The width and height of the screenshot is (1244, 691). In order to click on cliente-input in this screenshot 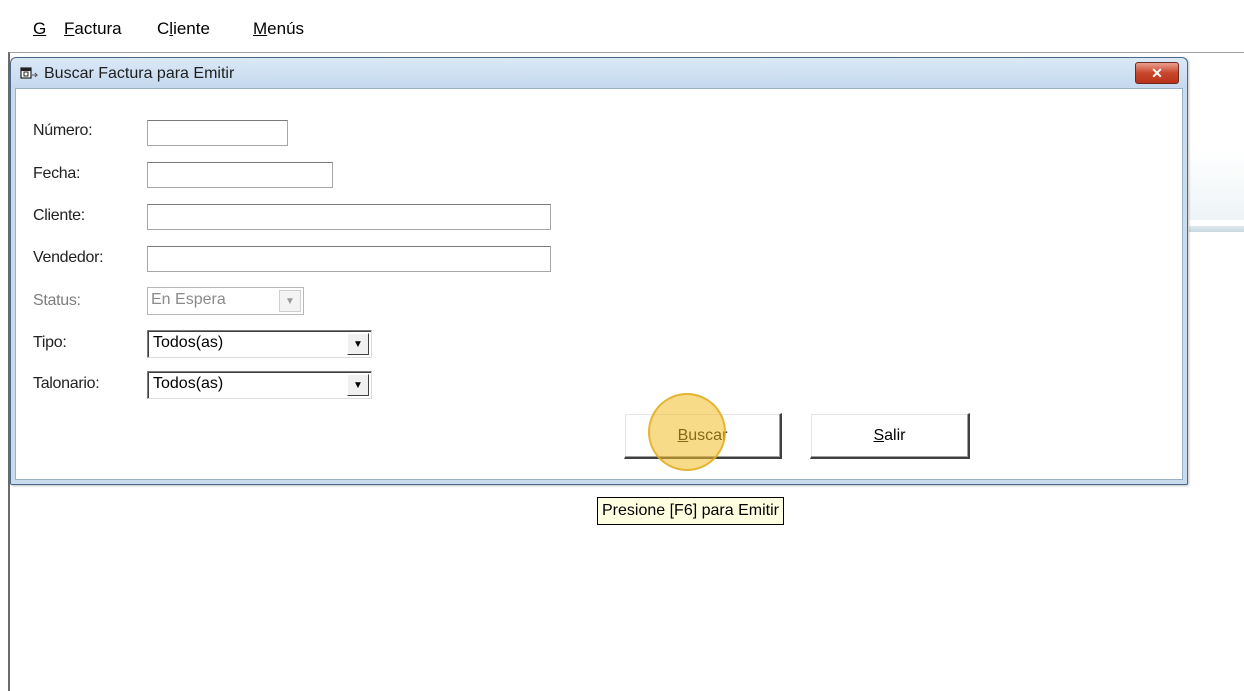, I will do `click(349, 217)`.